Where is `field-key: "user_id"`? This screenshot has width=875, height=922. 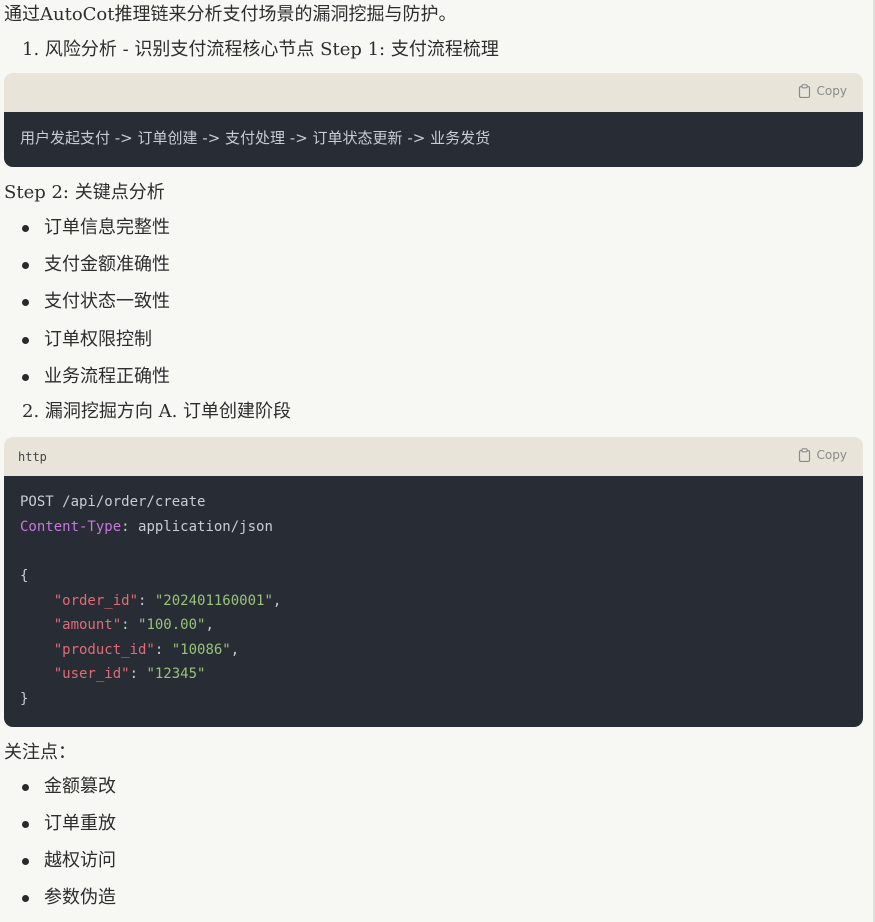 field-key: "user_id" is located at coordinates (91, 674).